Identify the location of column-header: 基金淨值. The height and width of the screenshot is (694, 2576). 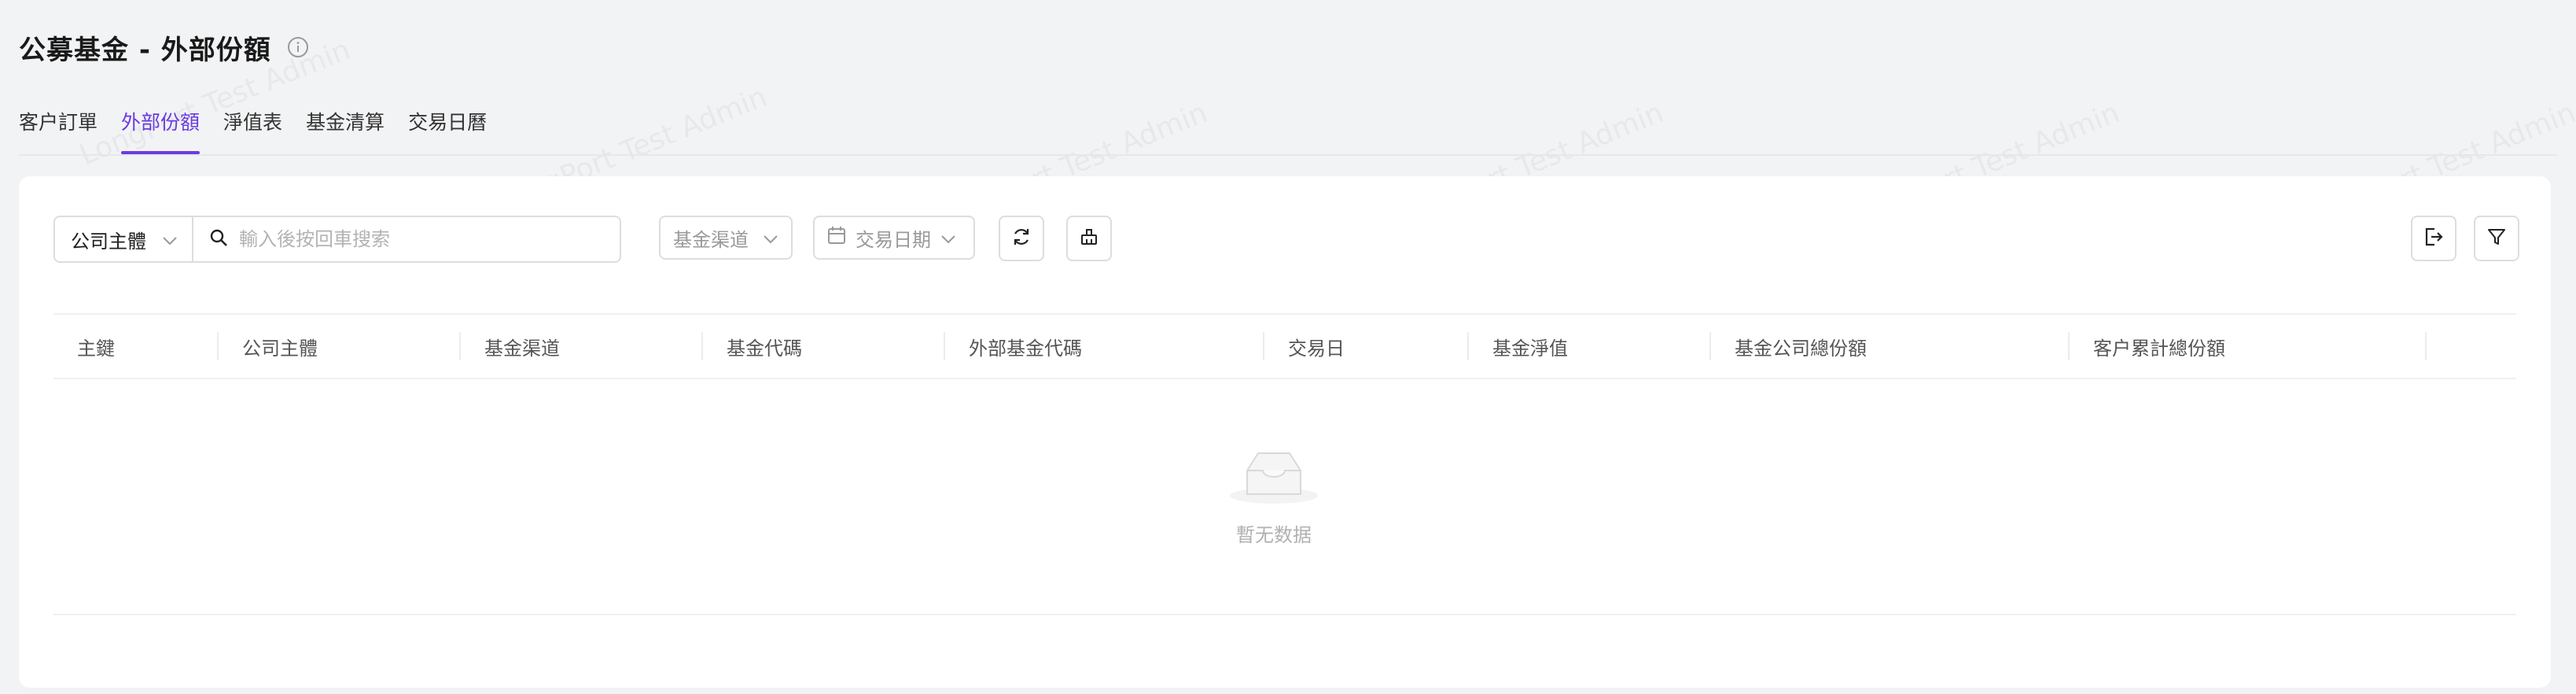
(1590, 346).